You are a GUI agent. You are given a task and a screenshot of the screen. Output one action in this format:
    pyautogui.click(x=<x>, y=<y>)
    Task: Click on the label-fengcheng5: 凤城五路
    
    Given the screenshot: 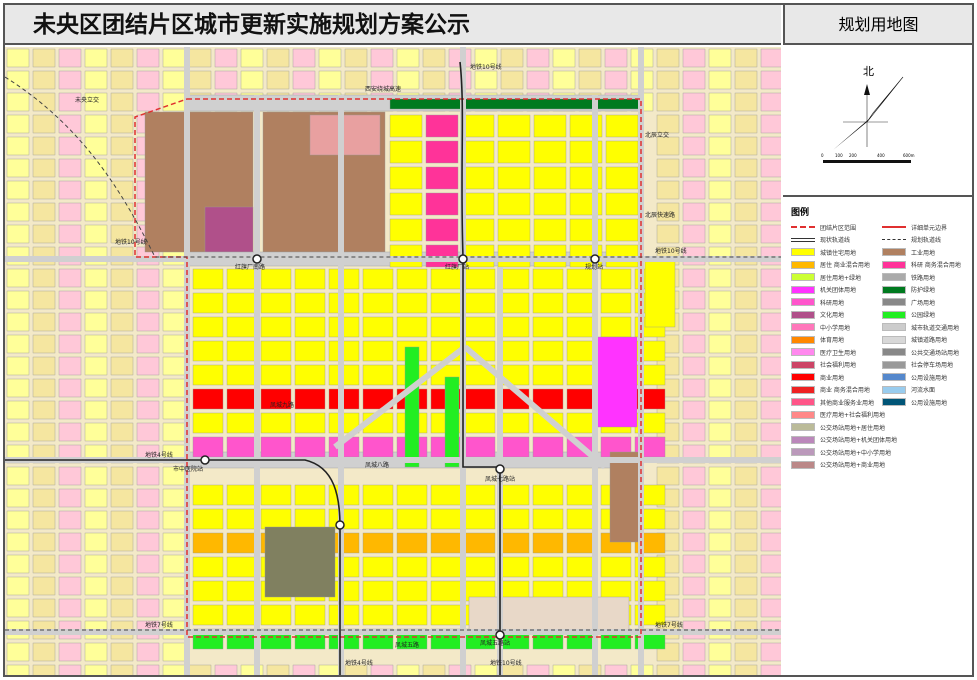 What is the action you would take?
    pyautogui.click(x=407, y=645)
    